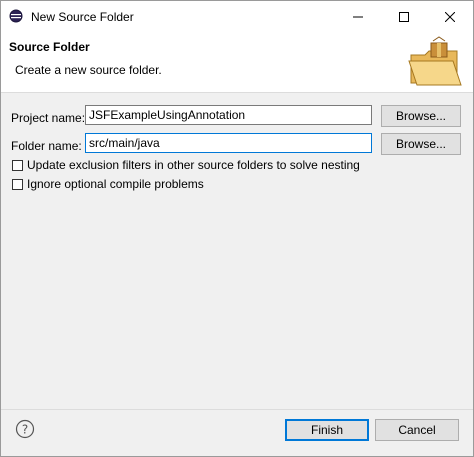 This screenshot has height=457, width=474. What do you see at coordinates (115, 184) in the screenshot?
I see `ignore-compile-problems-label: Ignore optional compile problems` at bounding box center [115, 184].